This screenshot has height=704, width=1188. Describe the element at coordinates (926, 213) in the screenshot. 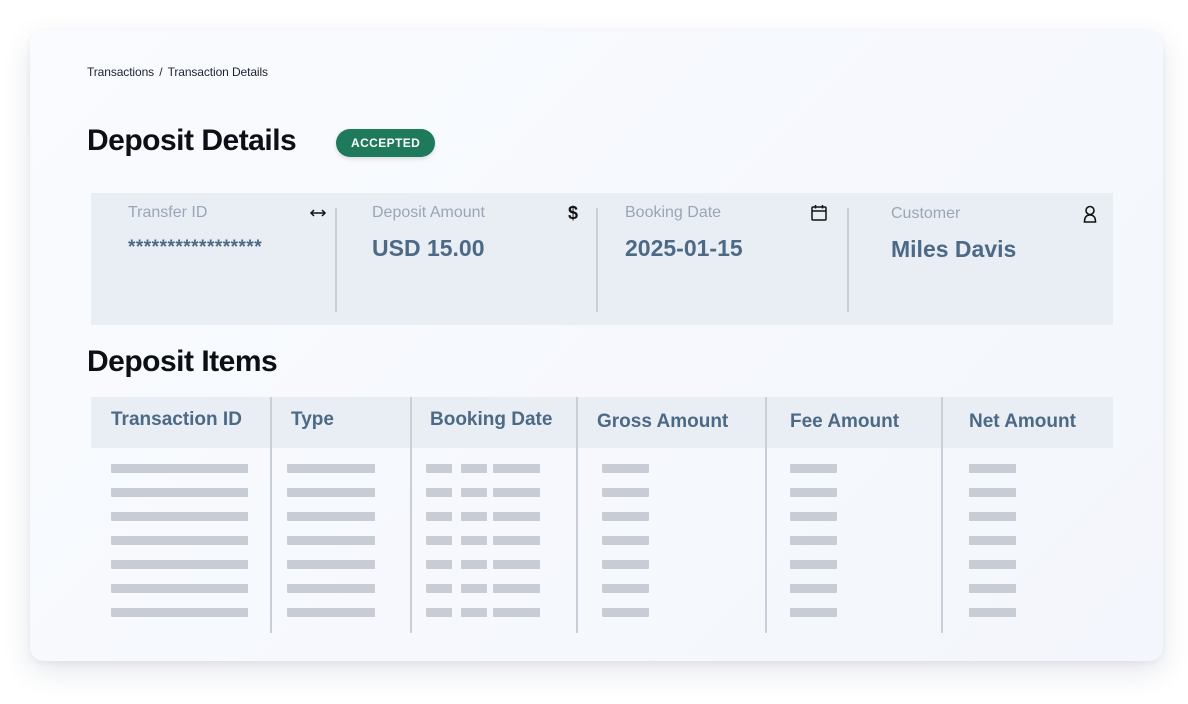

I see `customer-label: Customer` at that location.